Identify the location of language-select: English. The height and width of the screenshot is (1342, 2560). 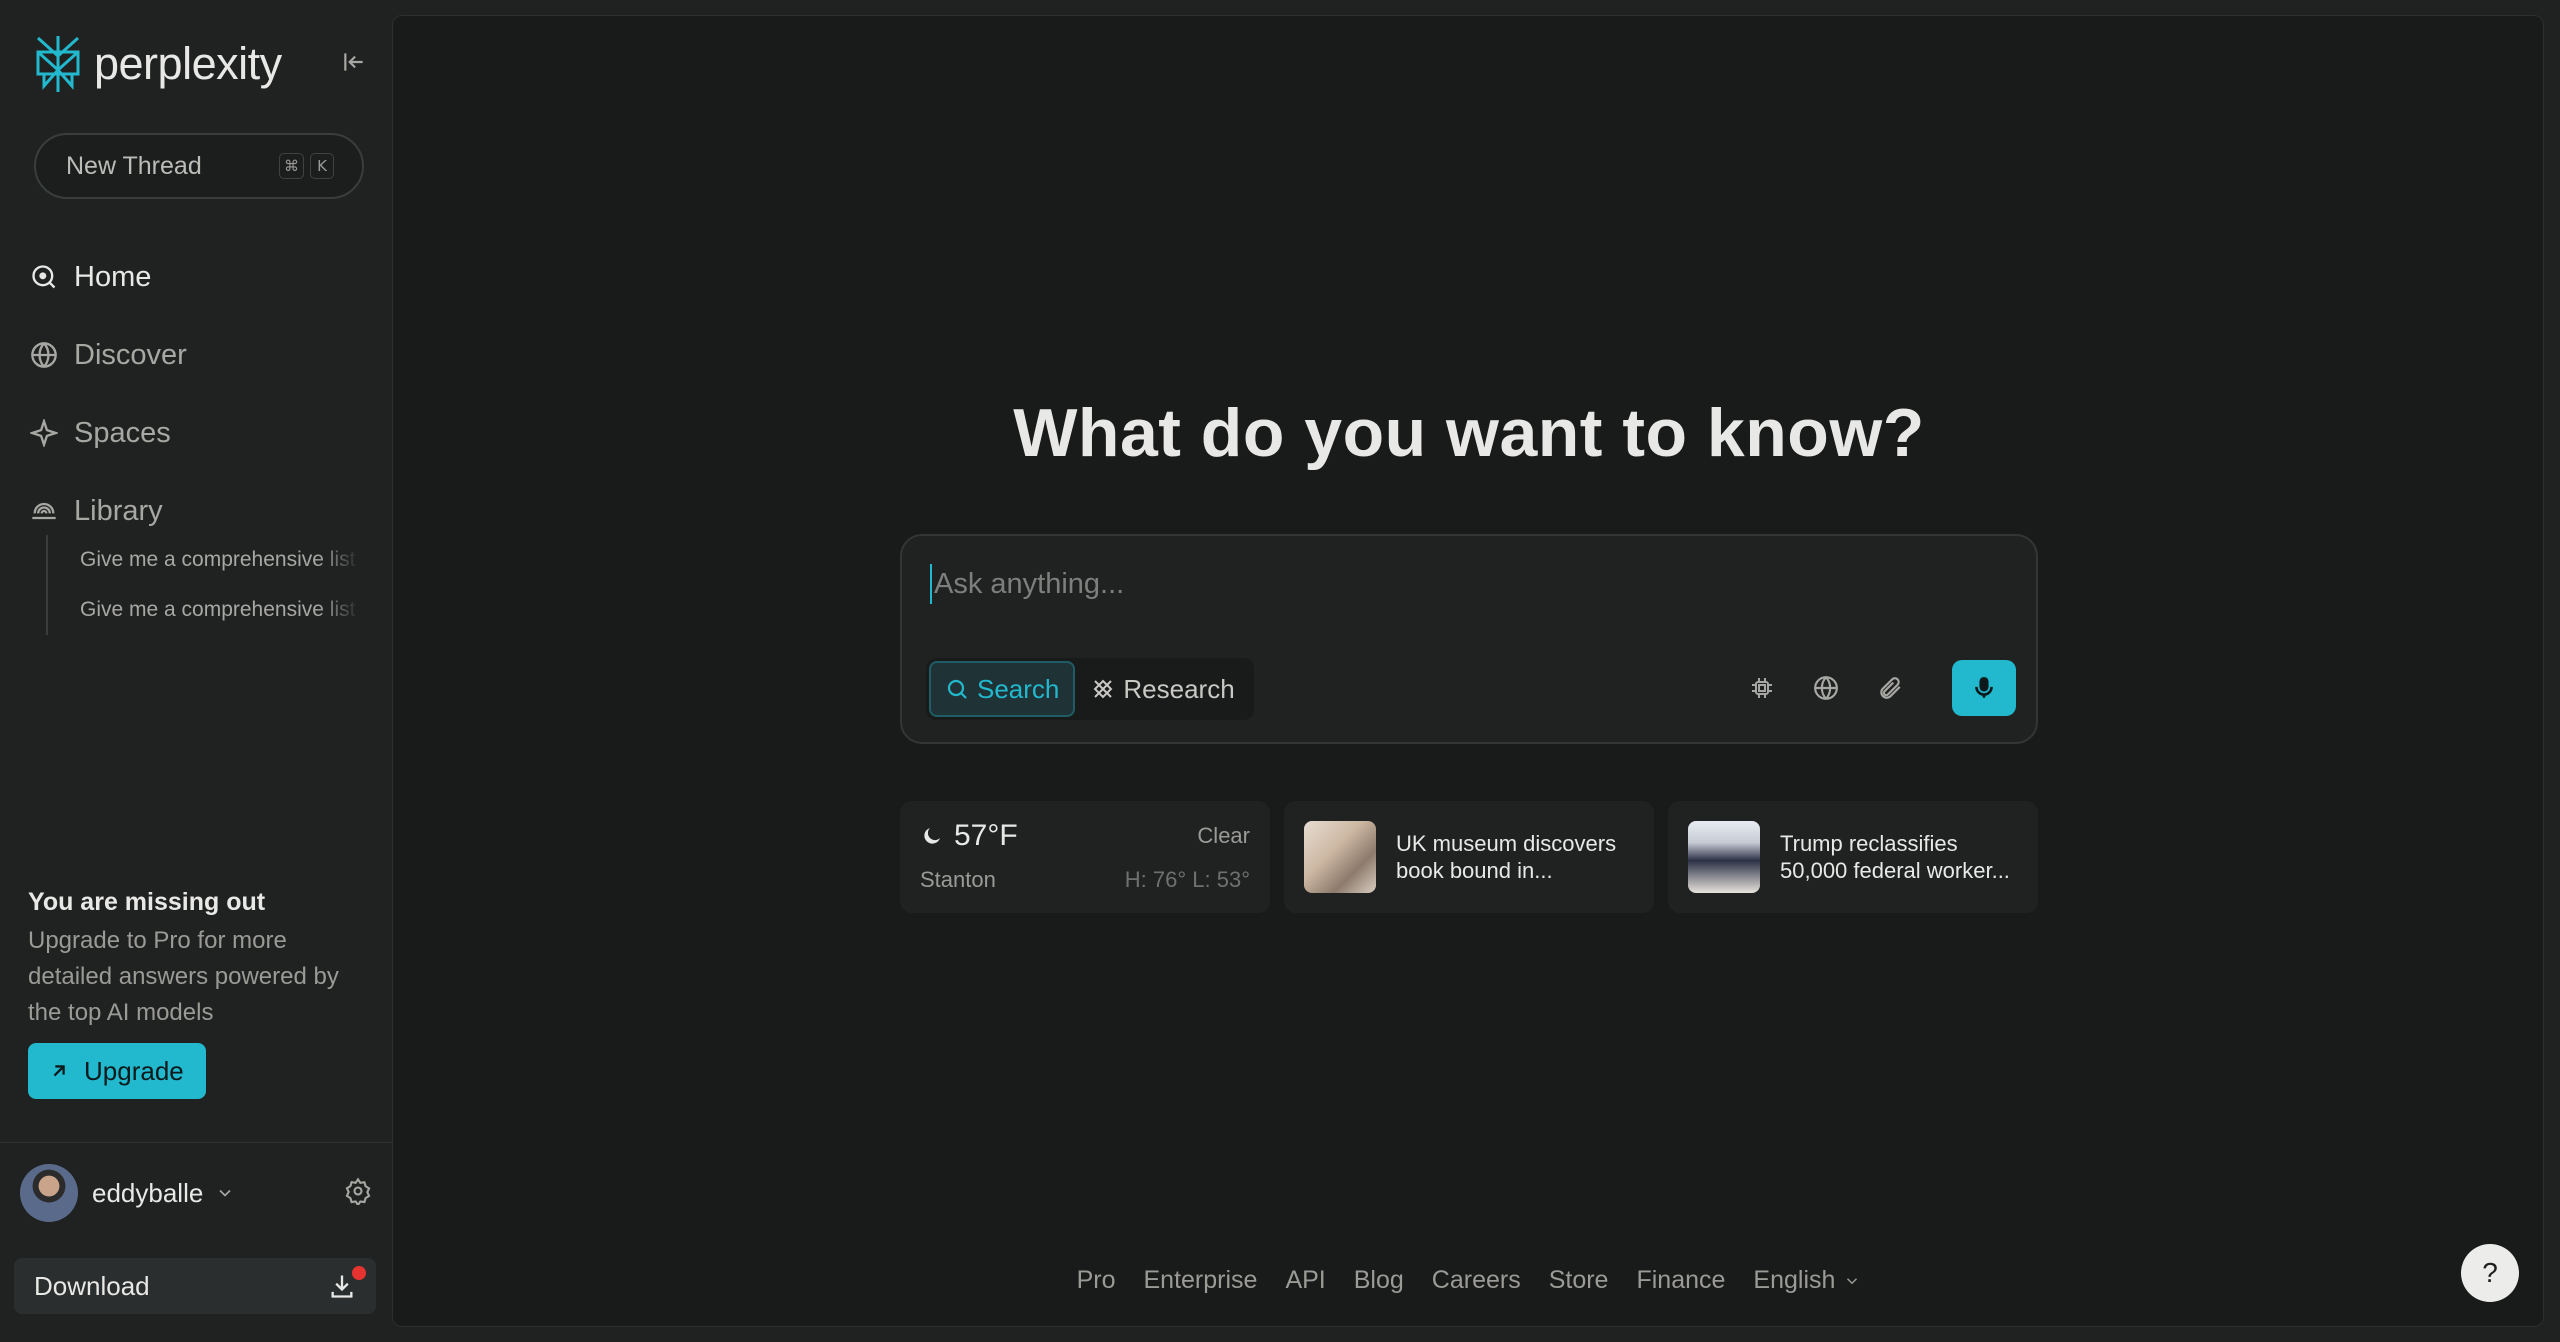
(1807, 1280).